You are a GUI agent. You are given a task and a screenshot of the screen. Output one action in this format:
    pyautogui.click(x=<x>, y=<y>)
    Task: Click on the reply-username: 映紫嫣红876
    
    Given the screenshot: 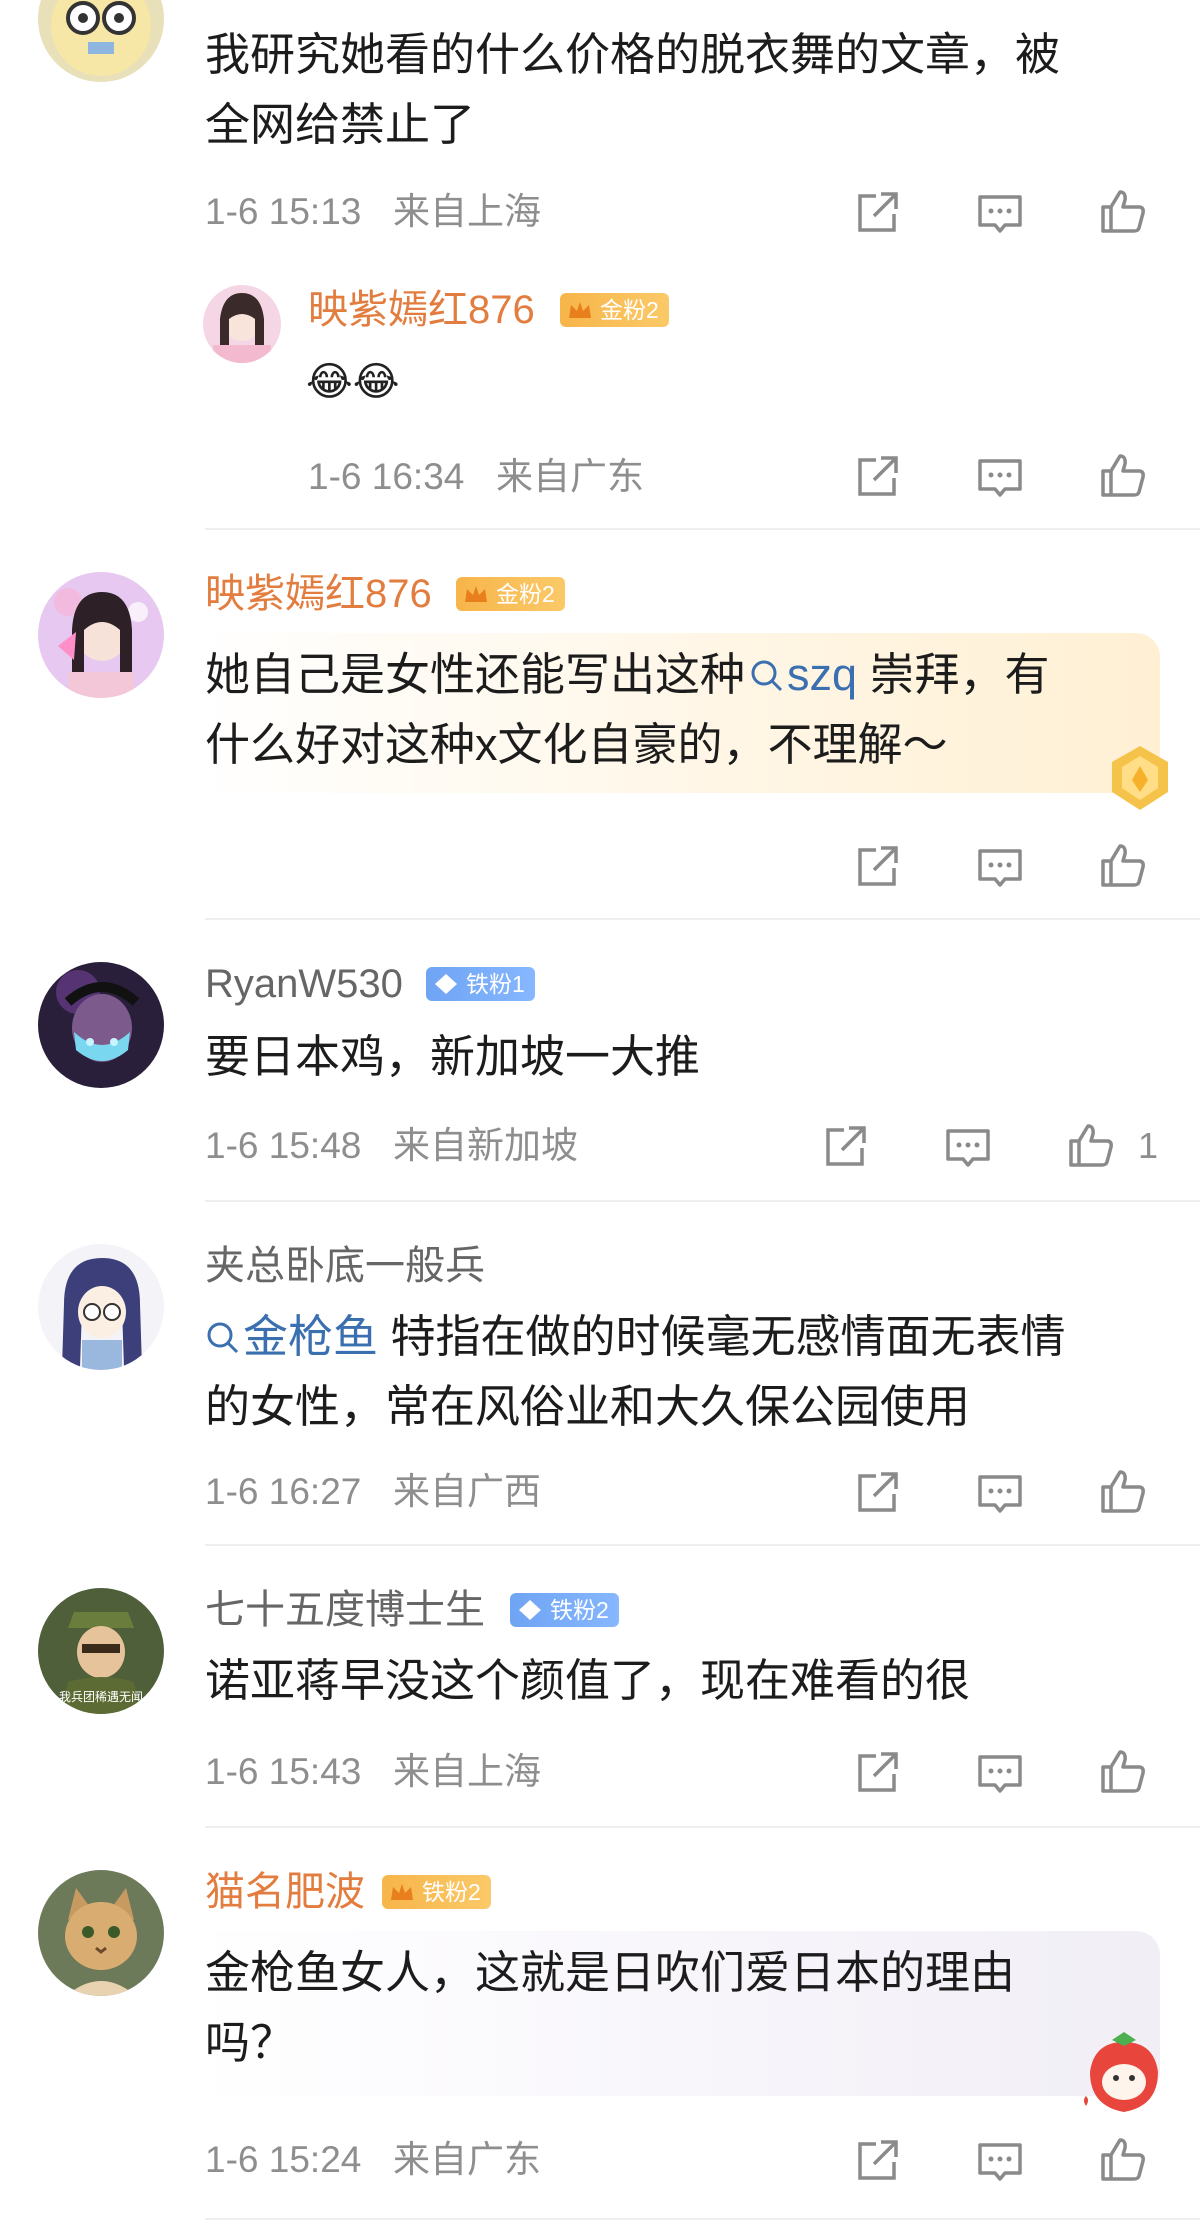 What is the action you would take?
    pyautogui.click(x=421, y=310)
    